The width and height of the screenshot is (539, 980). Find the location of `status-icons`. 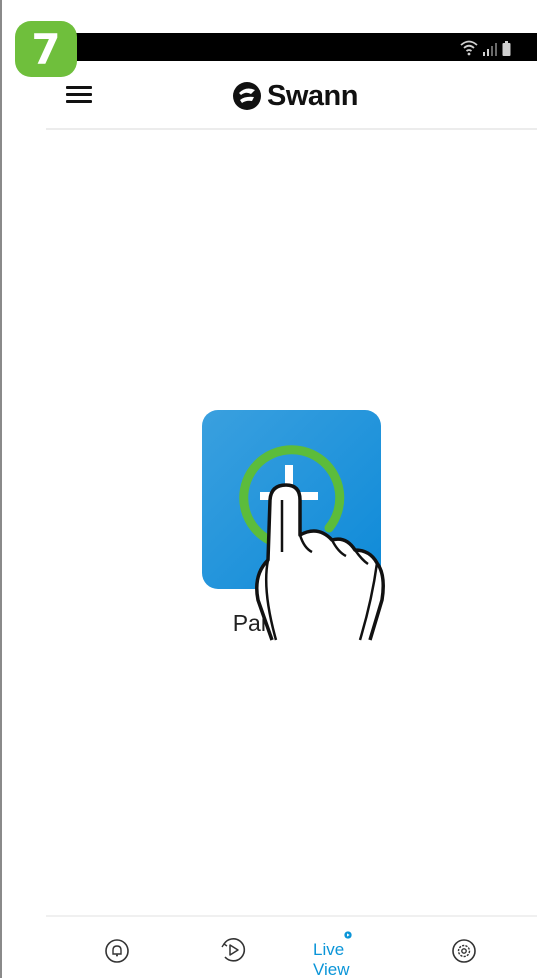

status-icons is located at coordinates (485, 47).